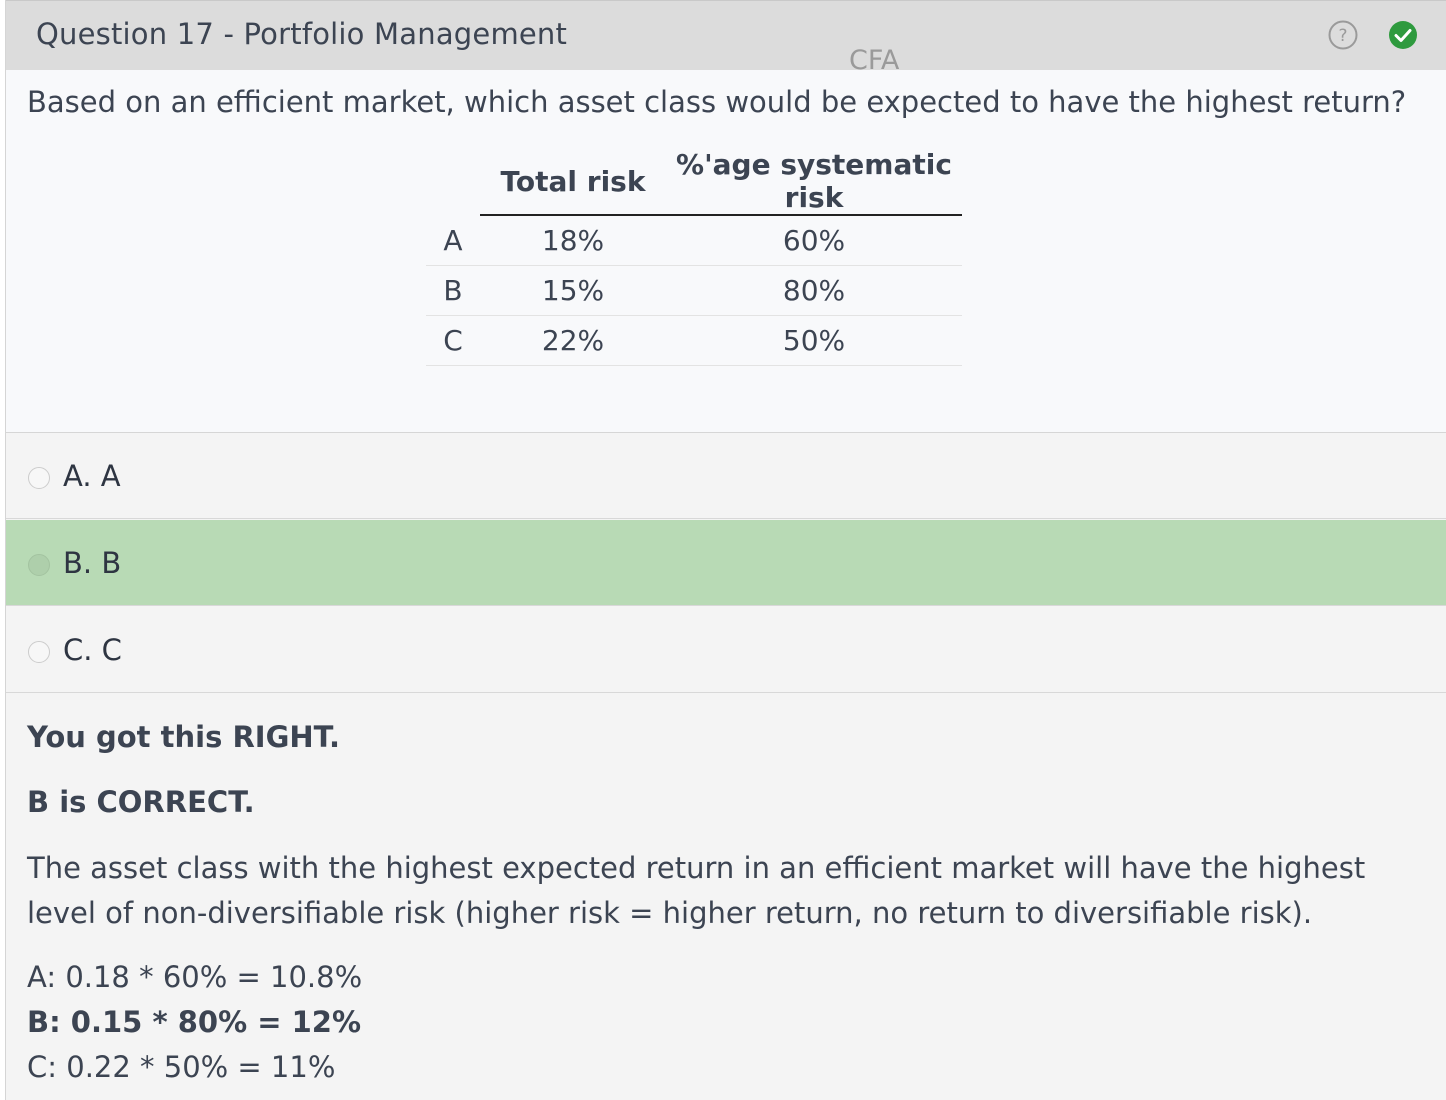  I want to click on table-cell: 80%, so click(814, 290).